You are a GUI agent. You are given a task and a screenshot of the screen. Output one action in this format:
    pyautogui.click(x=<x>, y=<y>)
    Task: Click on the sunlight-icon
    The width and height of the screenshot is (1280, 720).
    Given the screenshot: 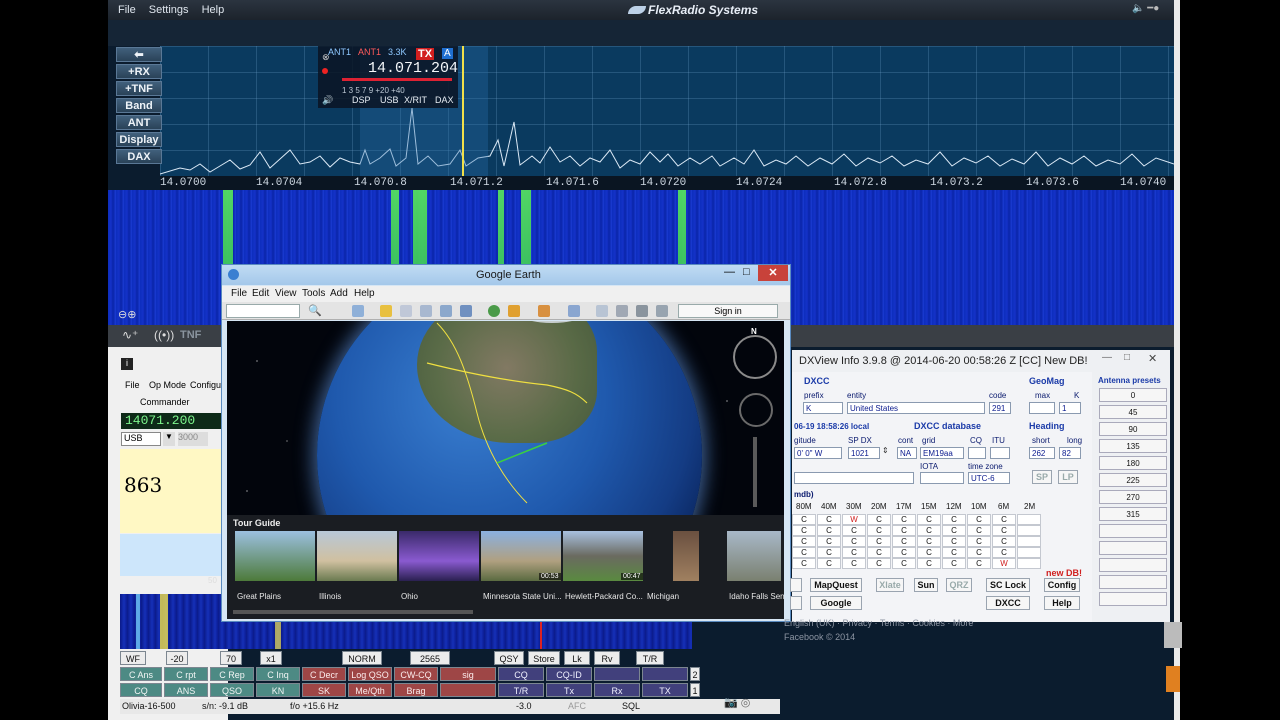 What is the action you would take?
    pyautogui.click(x=514, y=311)
    